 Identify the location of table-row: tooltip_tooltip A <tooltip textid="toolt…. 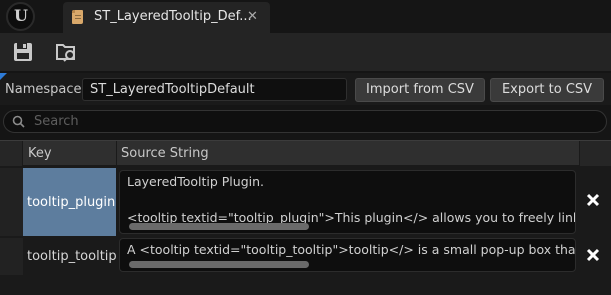
(305, 256).